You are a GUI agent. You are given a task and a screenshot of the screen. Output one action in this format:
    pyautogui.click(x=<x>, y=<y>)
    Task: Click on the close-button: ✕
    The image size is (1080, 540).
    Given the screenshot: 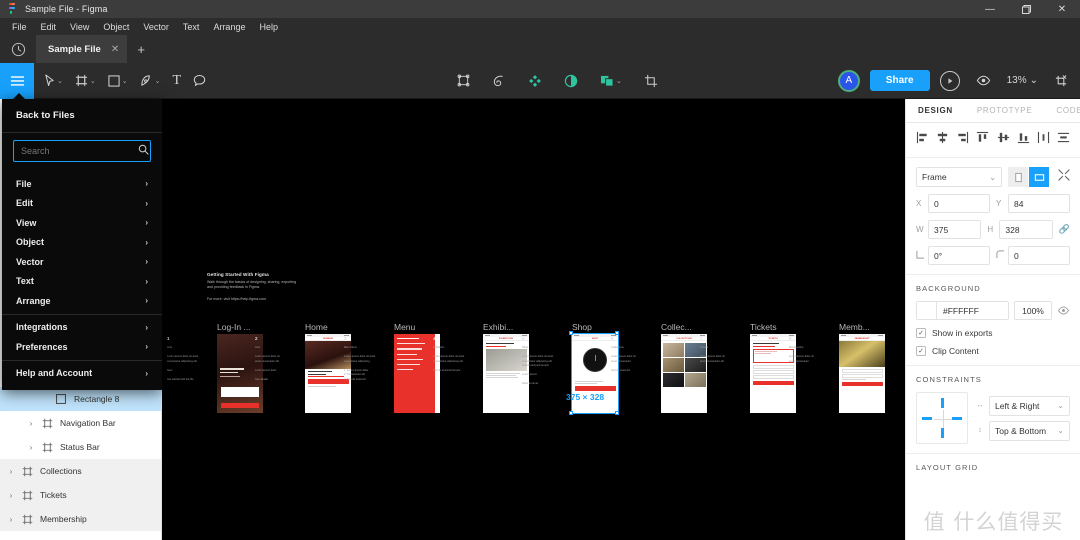 What is the action you would take?
    pyautogui.click(x=1062, y=9)
    